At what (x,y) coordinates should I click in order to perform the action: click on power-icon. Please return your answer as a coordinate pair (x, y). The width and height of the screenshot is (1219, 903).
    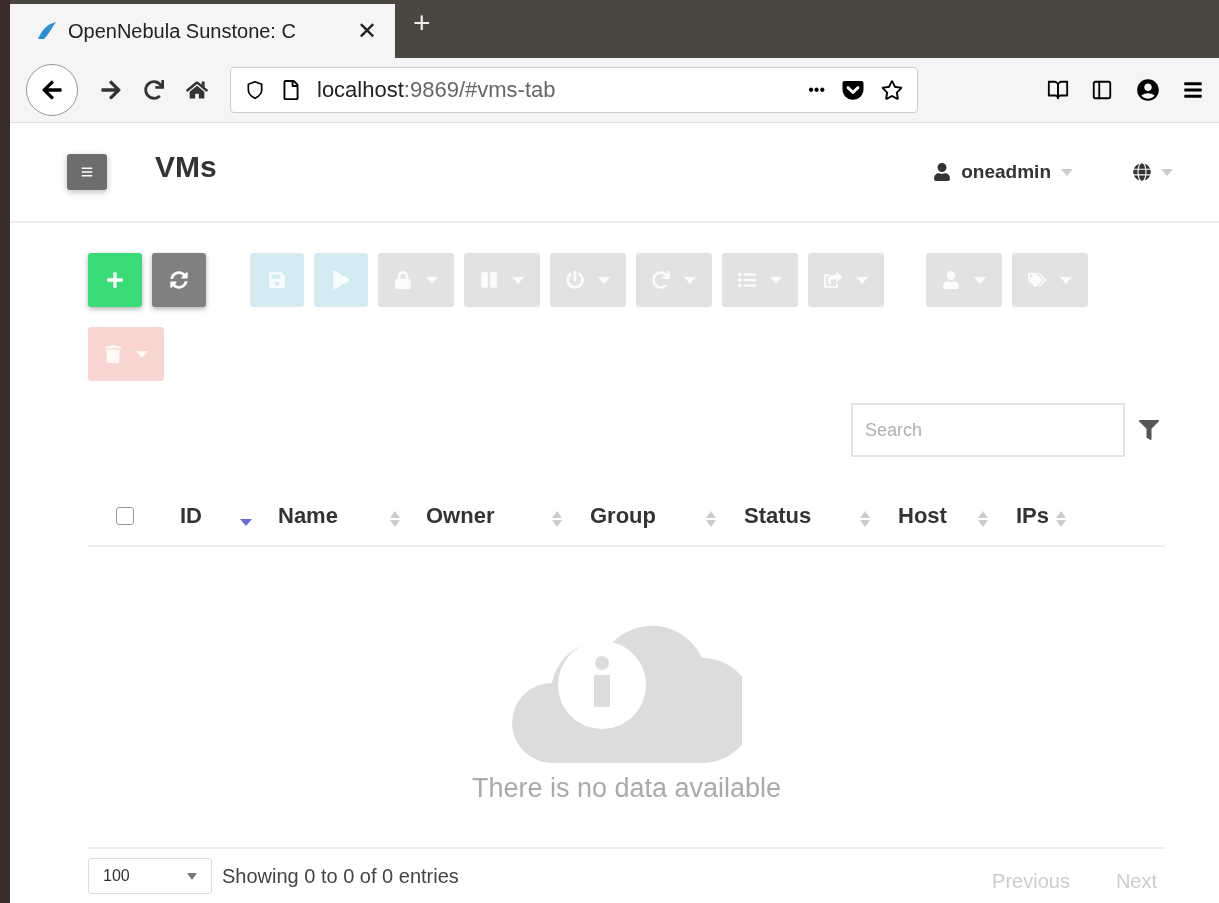
    Looking at the image, I should click on (575, 280).